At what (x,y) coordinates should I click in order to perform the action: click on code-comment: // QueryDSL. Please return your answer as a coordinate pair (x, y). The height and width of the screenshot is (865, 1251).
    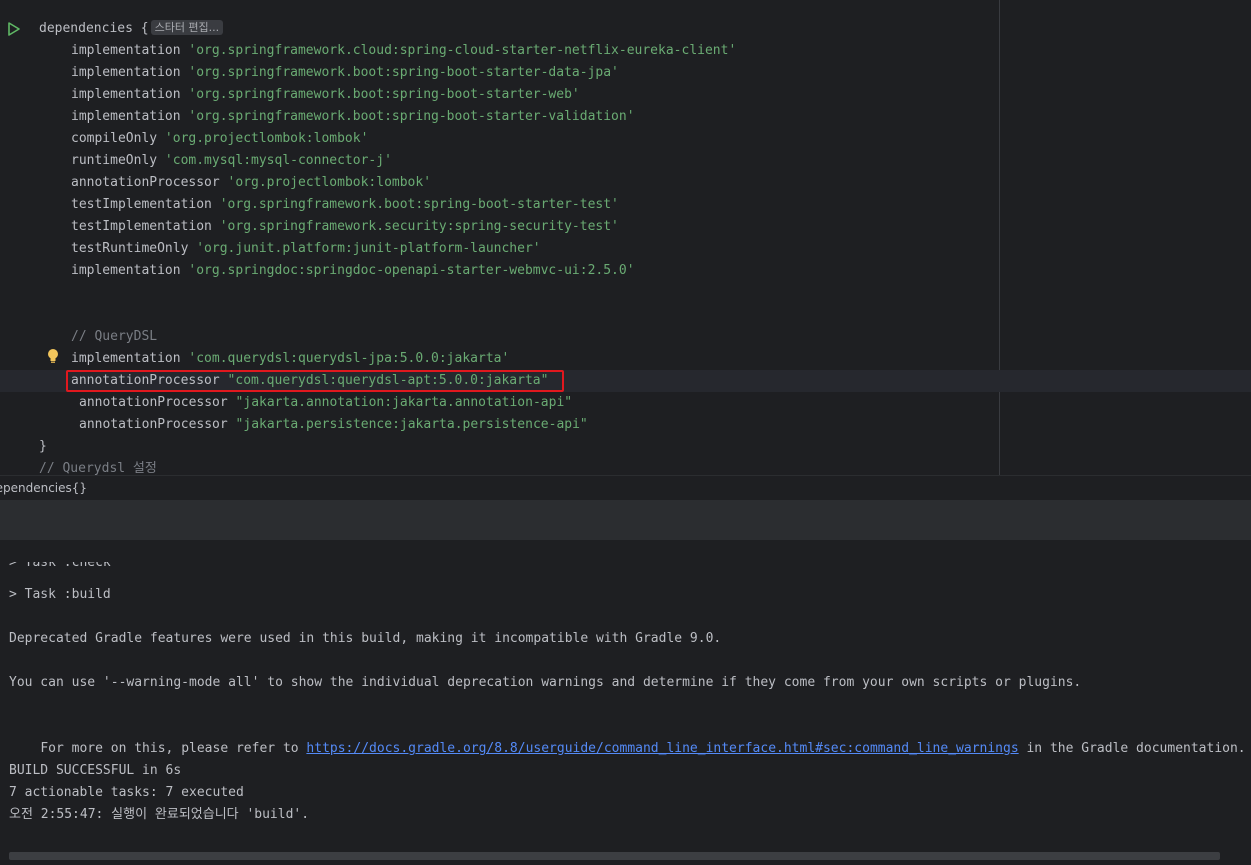
    Looking at the image, I should click on (114, 336).